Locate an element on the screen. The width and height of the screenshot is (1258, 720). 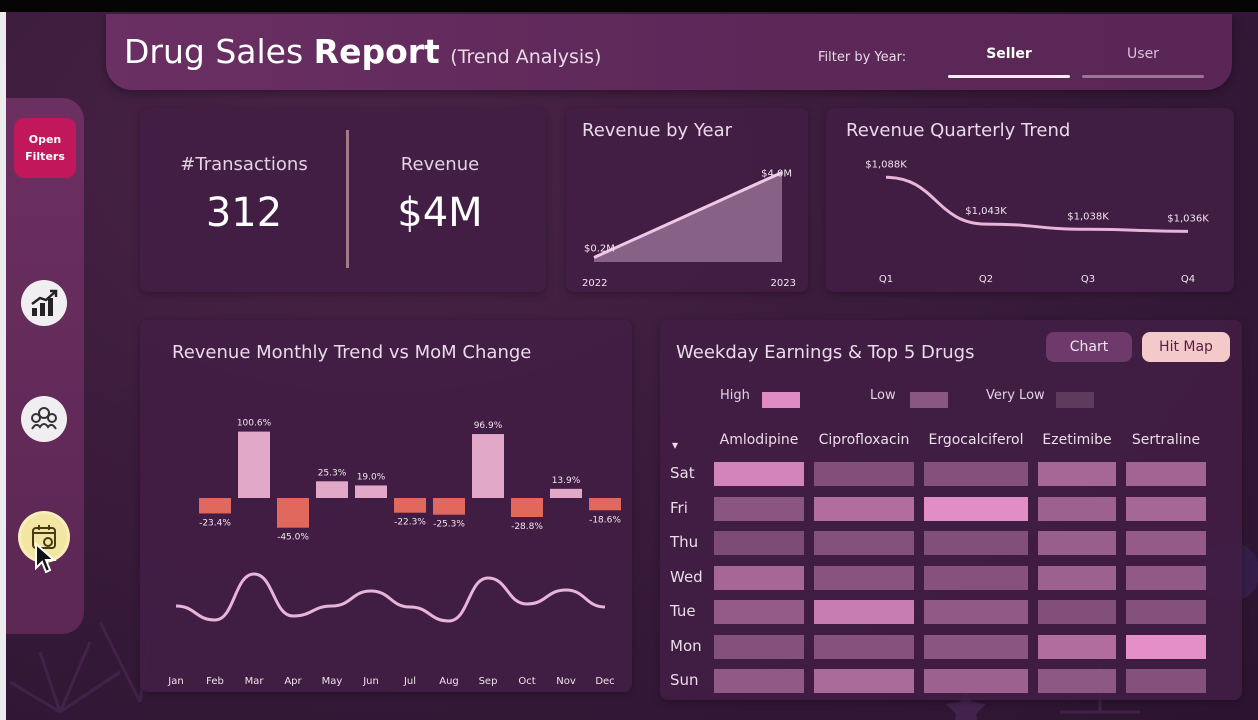
hitmap-view-button: Hit Map is located at coordinates (1186, 347).